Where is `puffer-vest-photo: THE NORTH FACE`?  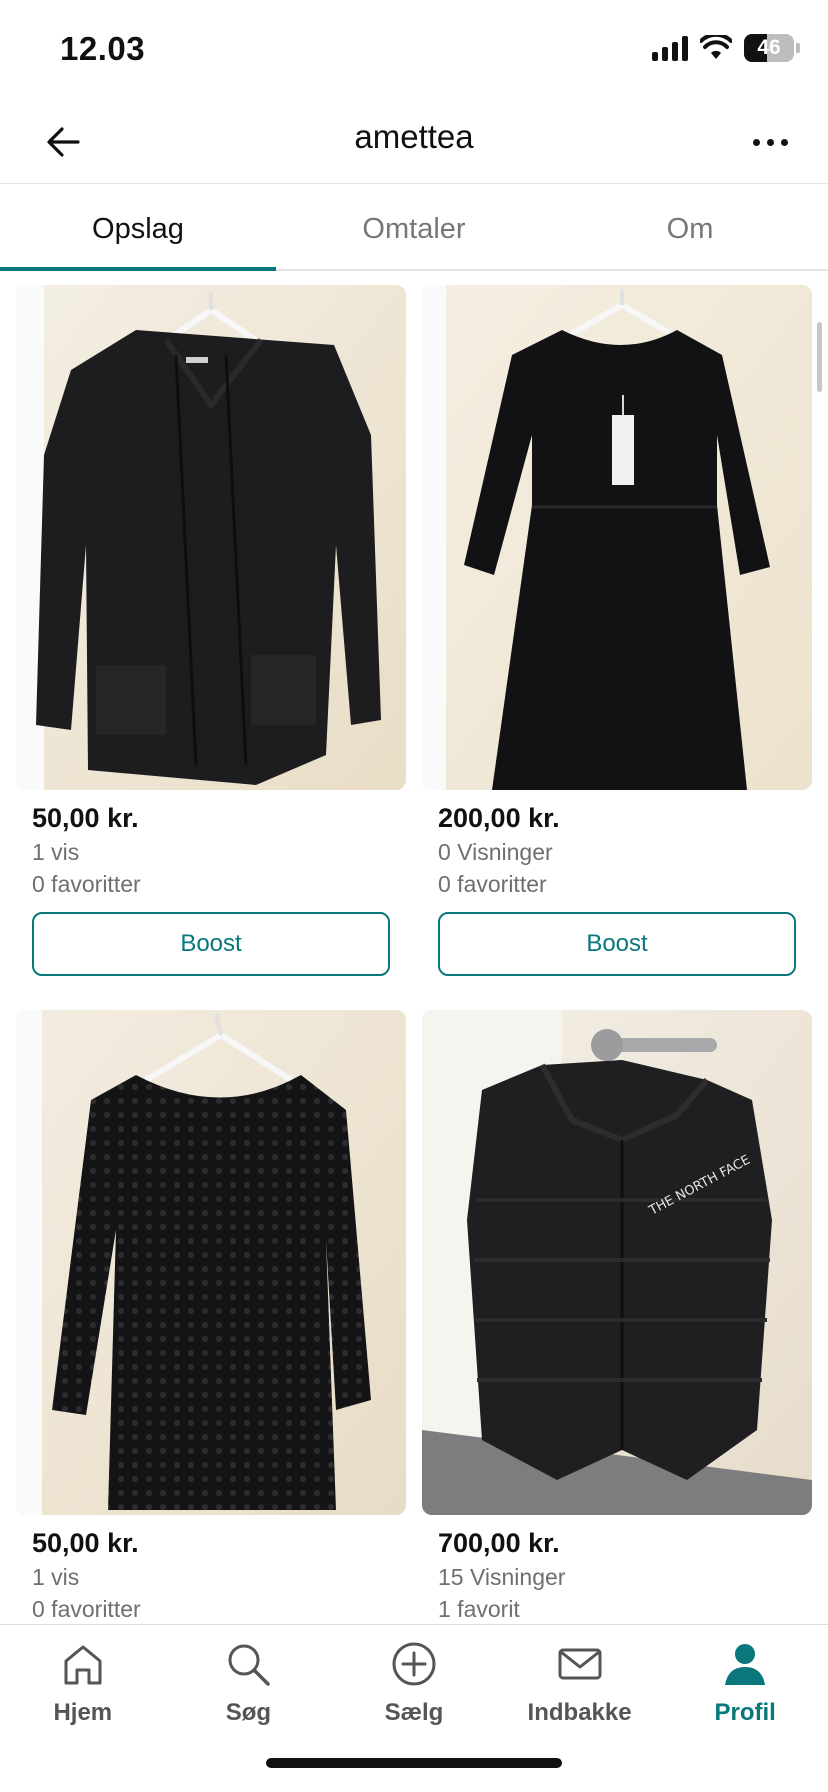
puffer-vest-photo: THE NORTH FACE is located at coordinates (617, 1262).